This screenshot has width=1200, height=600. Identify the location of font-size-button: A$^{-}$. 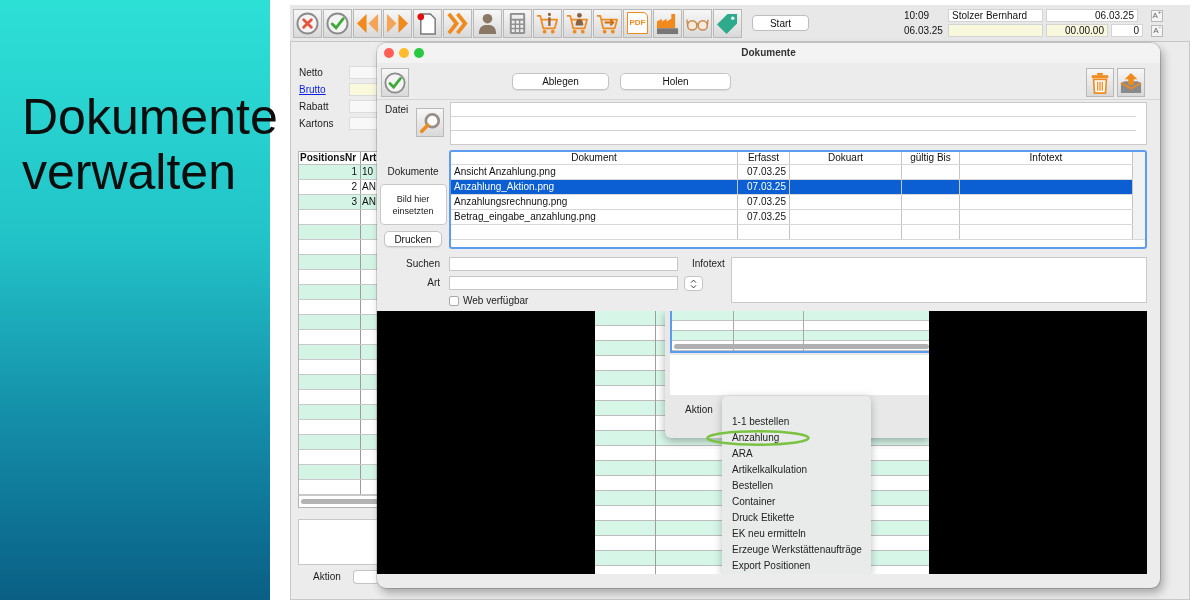
(1157, 30).